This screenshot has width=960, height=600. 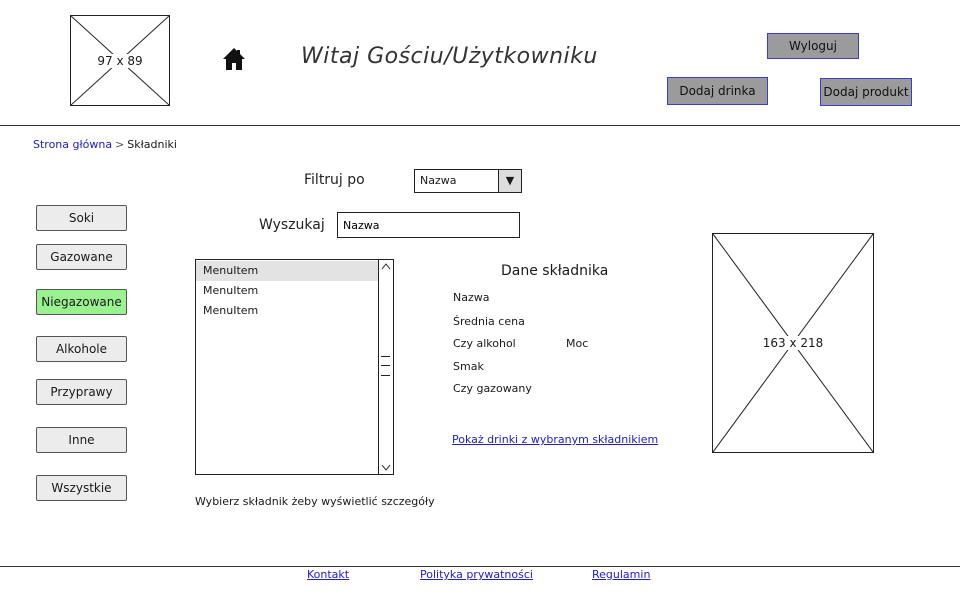 I want to click on list-scrollbar, so click(x=385, y=367).